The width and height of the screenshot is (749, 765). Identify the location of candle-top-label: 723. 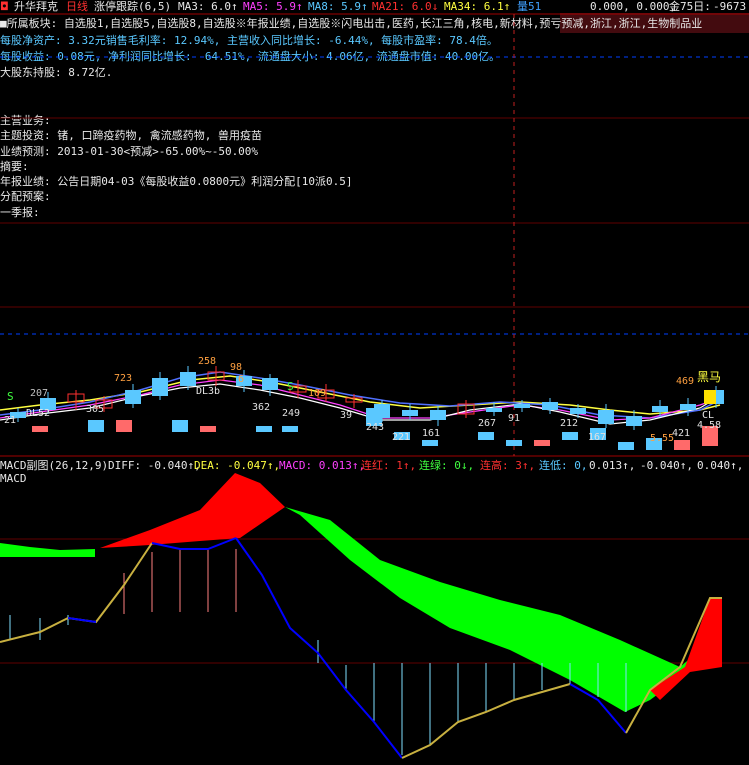
(123, 378).